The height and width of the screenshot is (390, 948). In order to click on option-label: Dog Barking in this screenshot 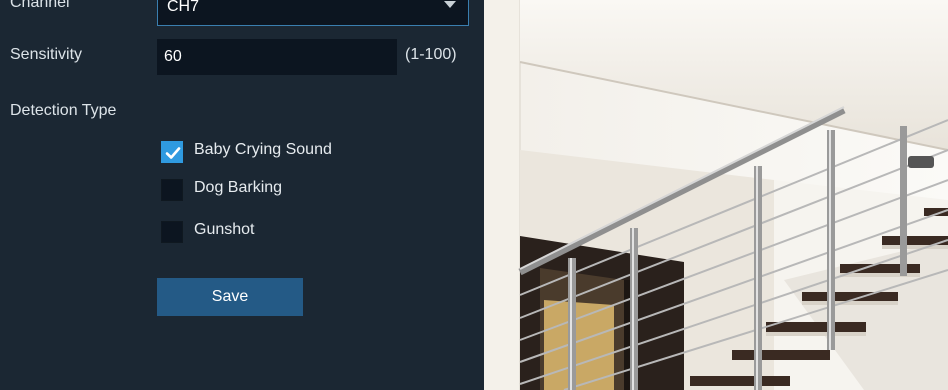, I will do `click(238, 187)`.